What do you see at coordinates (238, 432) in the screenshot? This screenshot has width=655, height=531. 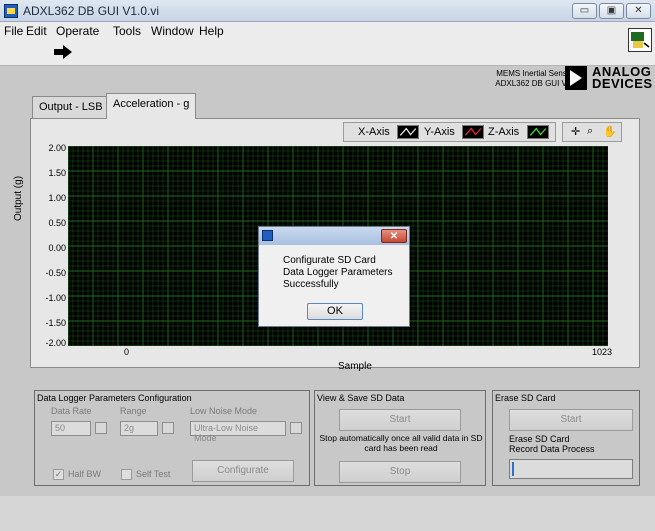 I see `low-noise-field: Ultra-Low Noise Mode` at bounding box center [238, 432].